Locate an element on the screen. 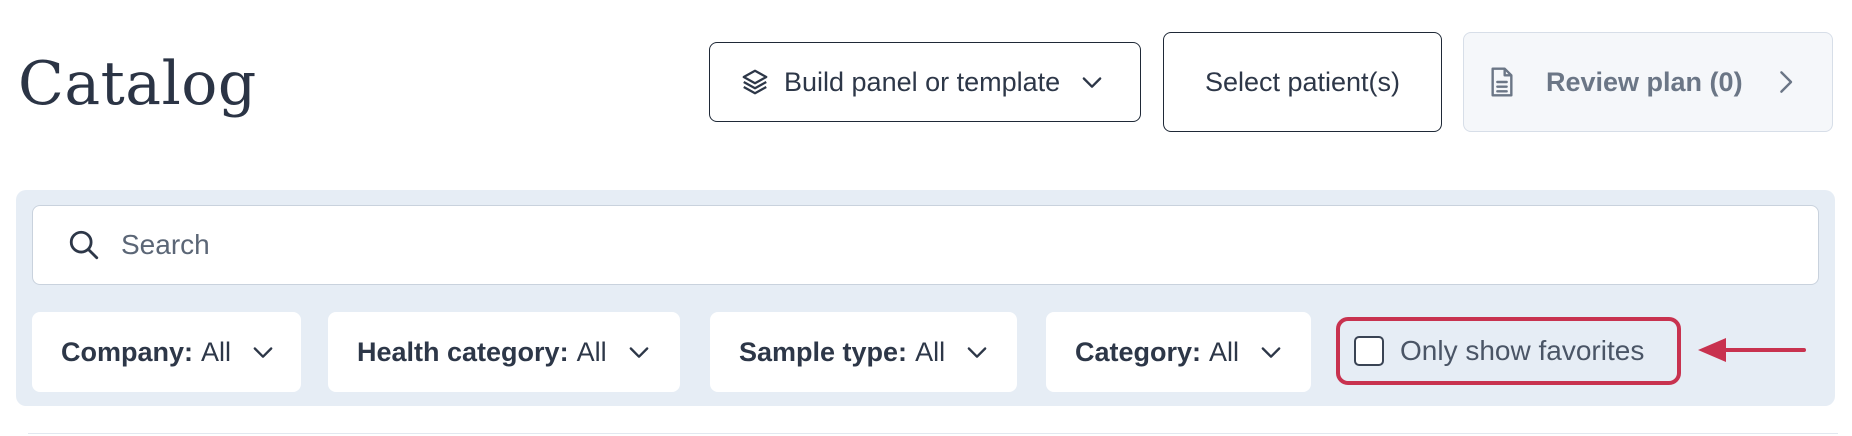  build-panel-label: Build panel or template is located at coordinates (922, 81).